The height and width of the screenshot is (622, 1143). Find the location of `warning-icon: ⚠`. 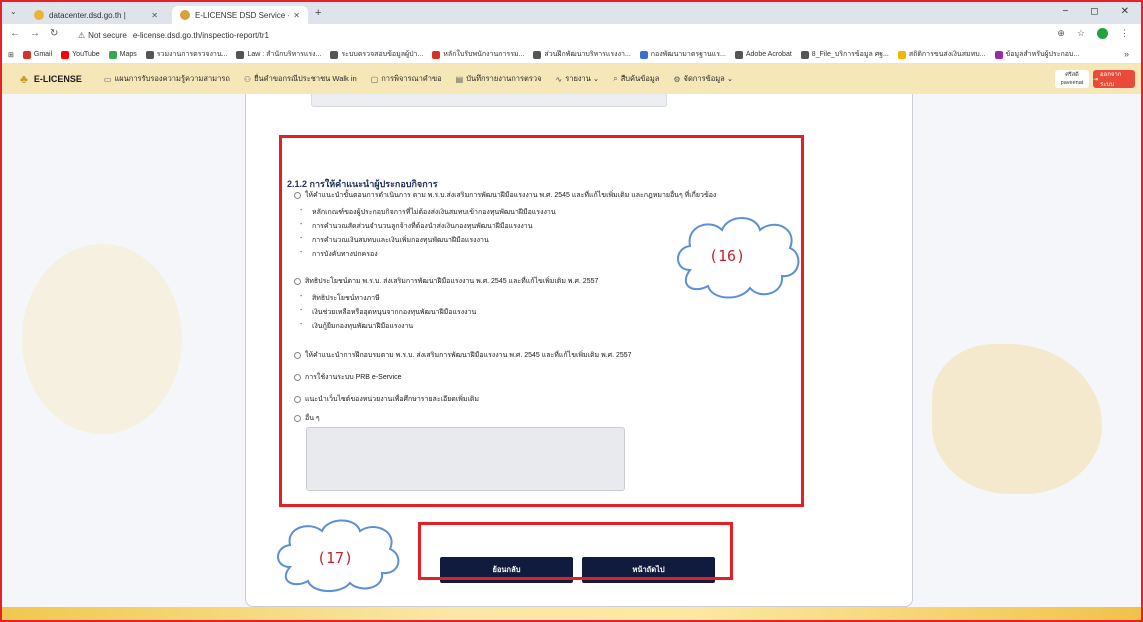

warning-icon: ⚠ is located at coordinates (82, 35).